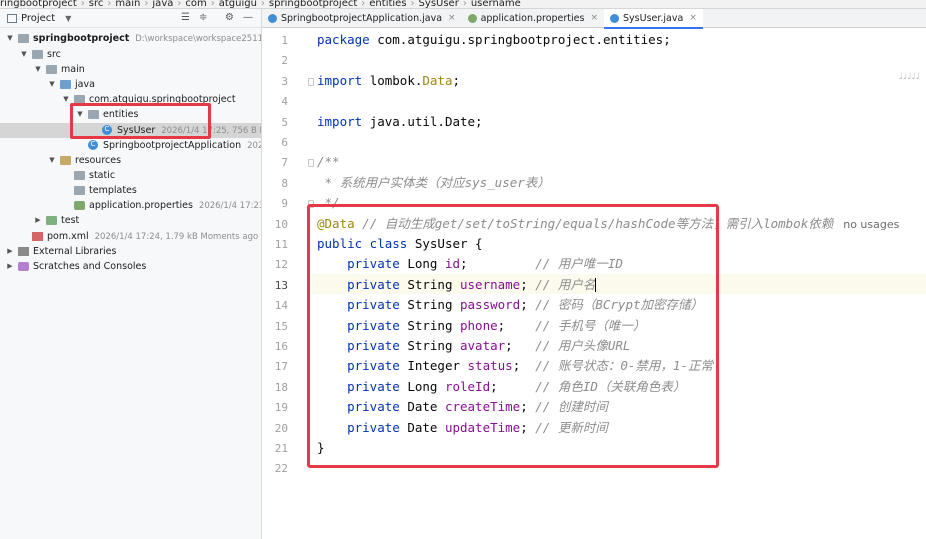  What do you see at coordinates (452, 264) in the screenshot?
I see `code-token: id` at bounding box center [452, 264].